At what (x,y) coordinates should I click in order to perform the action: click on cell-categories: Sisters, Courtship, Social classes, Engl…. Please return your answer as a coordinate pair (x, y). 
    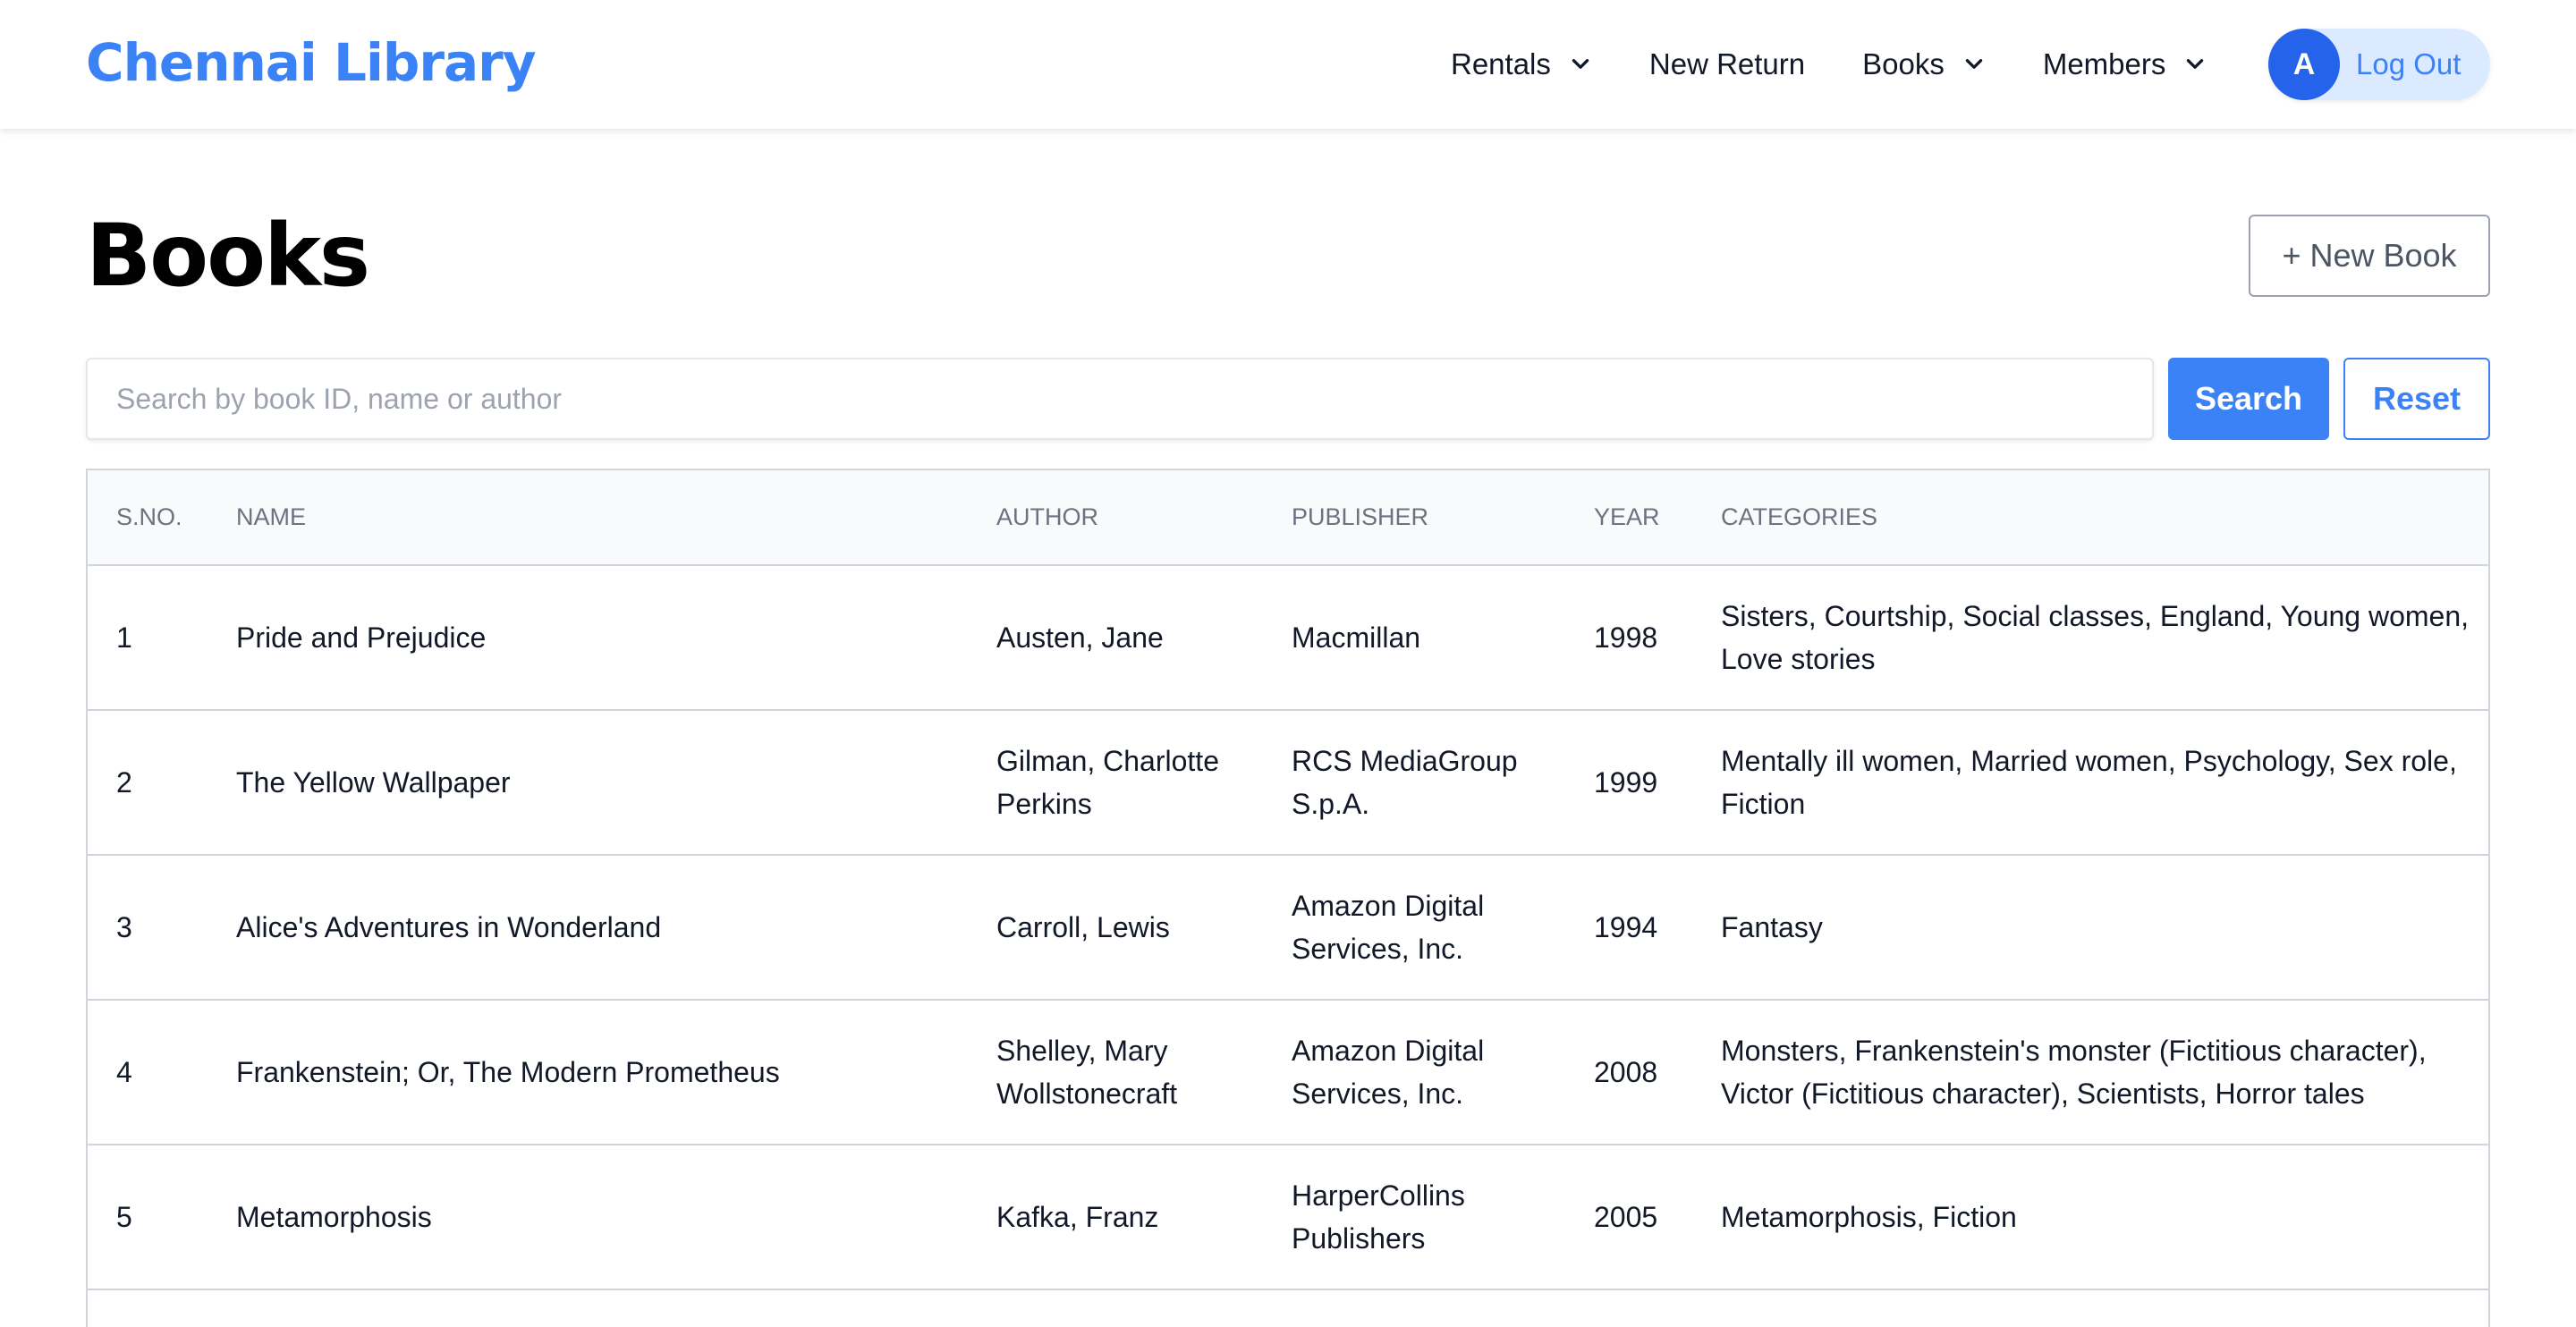
    Looking at the image, I should click on (2090, 638).